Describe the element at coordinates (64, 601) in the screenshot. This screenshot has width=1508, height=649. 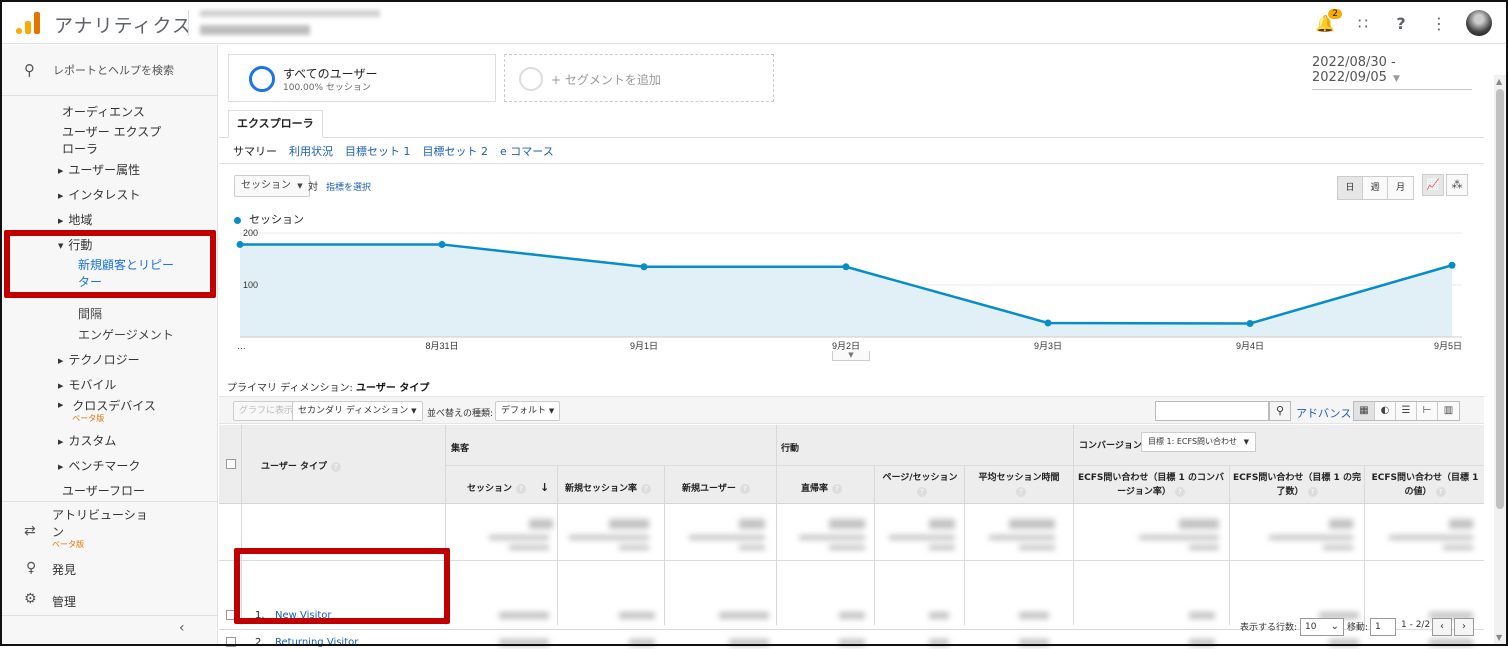
I see `nav-admin: 管理` at that location.